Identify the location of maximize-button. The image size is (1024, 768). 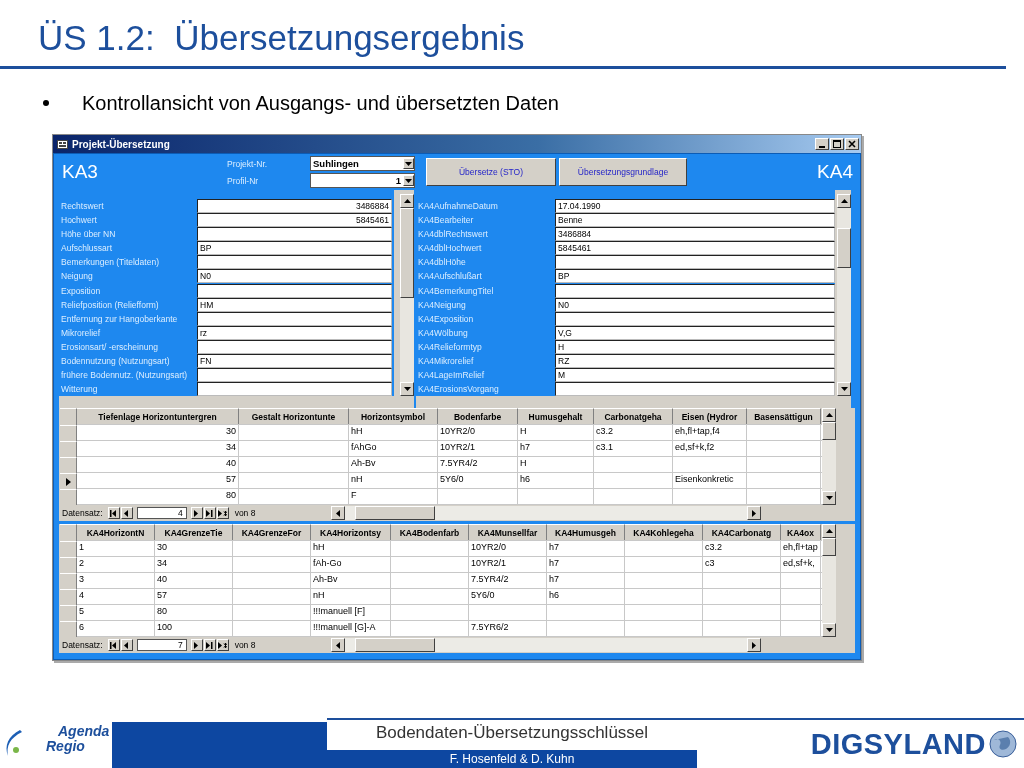
(837, 144).